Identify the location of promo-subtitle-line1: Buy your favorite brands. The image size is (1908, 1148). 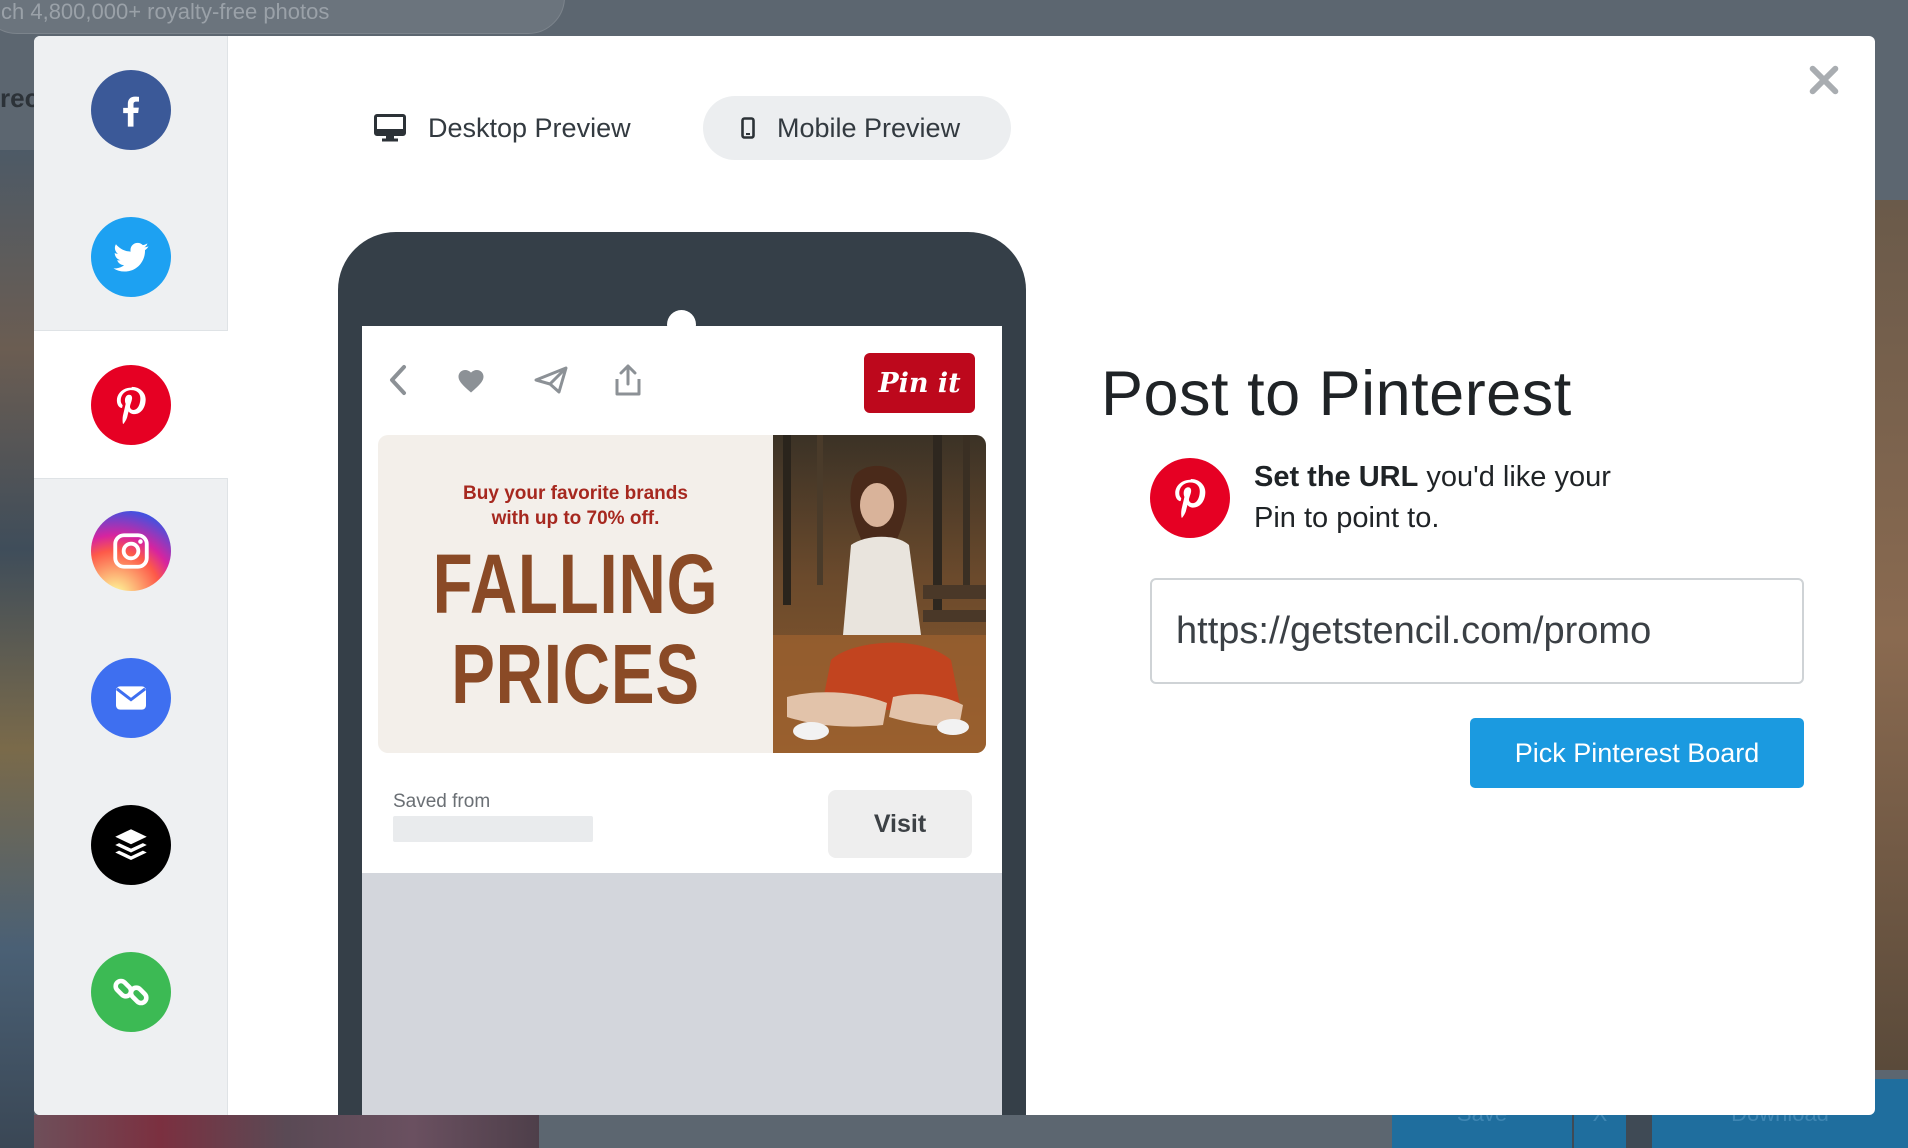
(575, 493).